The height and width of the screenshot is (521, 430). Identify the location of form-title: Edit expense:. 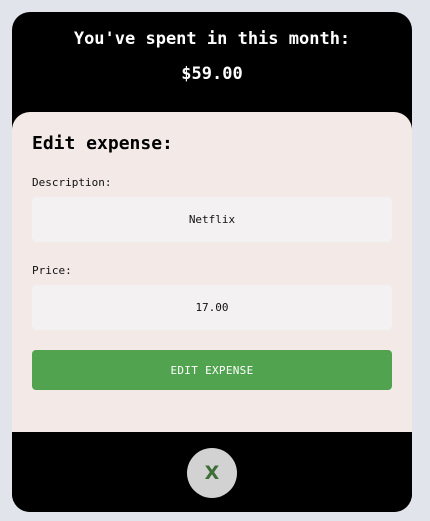
(102, 143).